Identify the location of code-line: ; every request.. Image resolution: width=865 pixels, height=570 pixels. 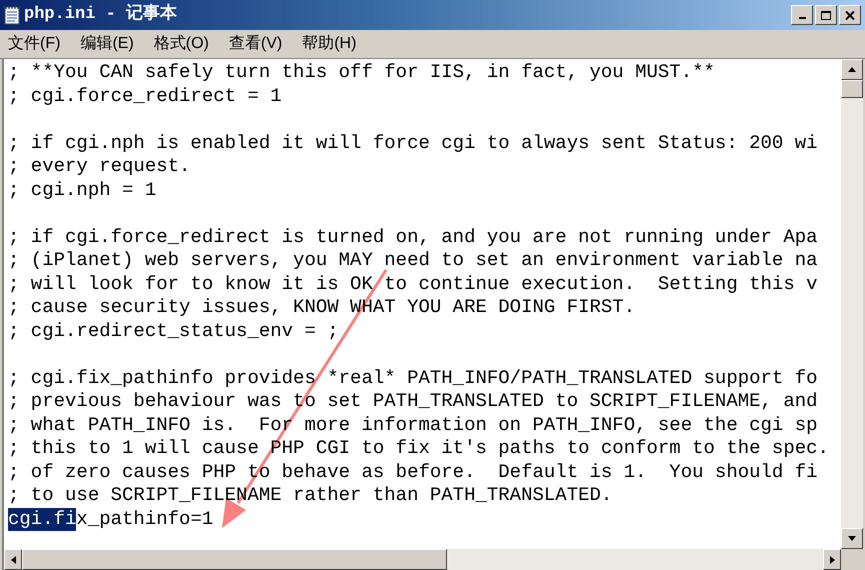
(99, 166).